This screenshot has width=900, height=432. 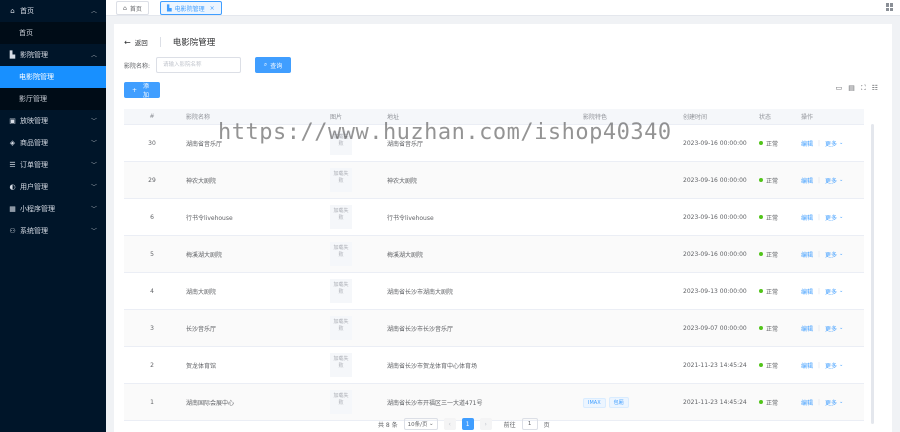 What do you see at coordinates (53, 231) in the screenshot?
I see `sidebar-group-7: ⚇ 系统管理 ﹀` at bounding box center [53, 231].